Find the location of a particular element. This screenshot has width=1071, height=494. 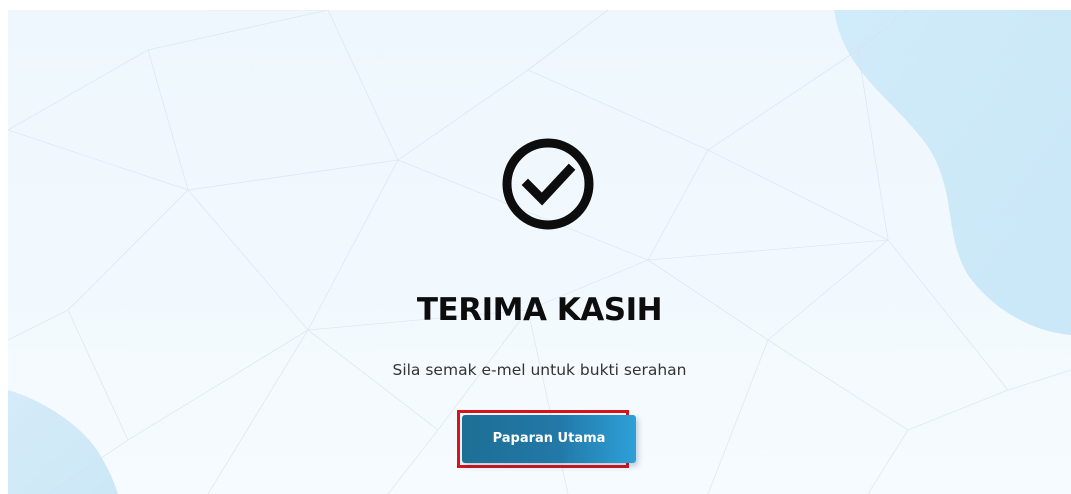

home-button: Paparan Utama is located at coordinates (549, 439).